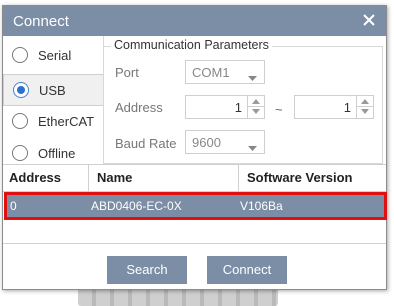 This screenshot has height=306, width=394. What do you see at coordinates (13, 206) in the screenshot?
I see `row-address: 0` at bounding box center [13, 206].